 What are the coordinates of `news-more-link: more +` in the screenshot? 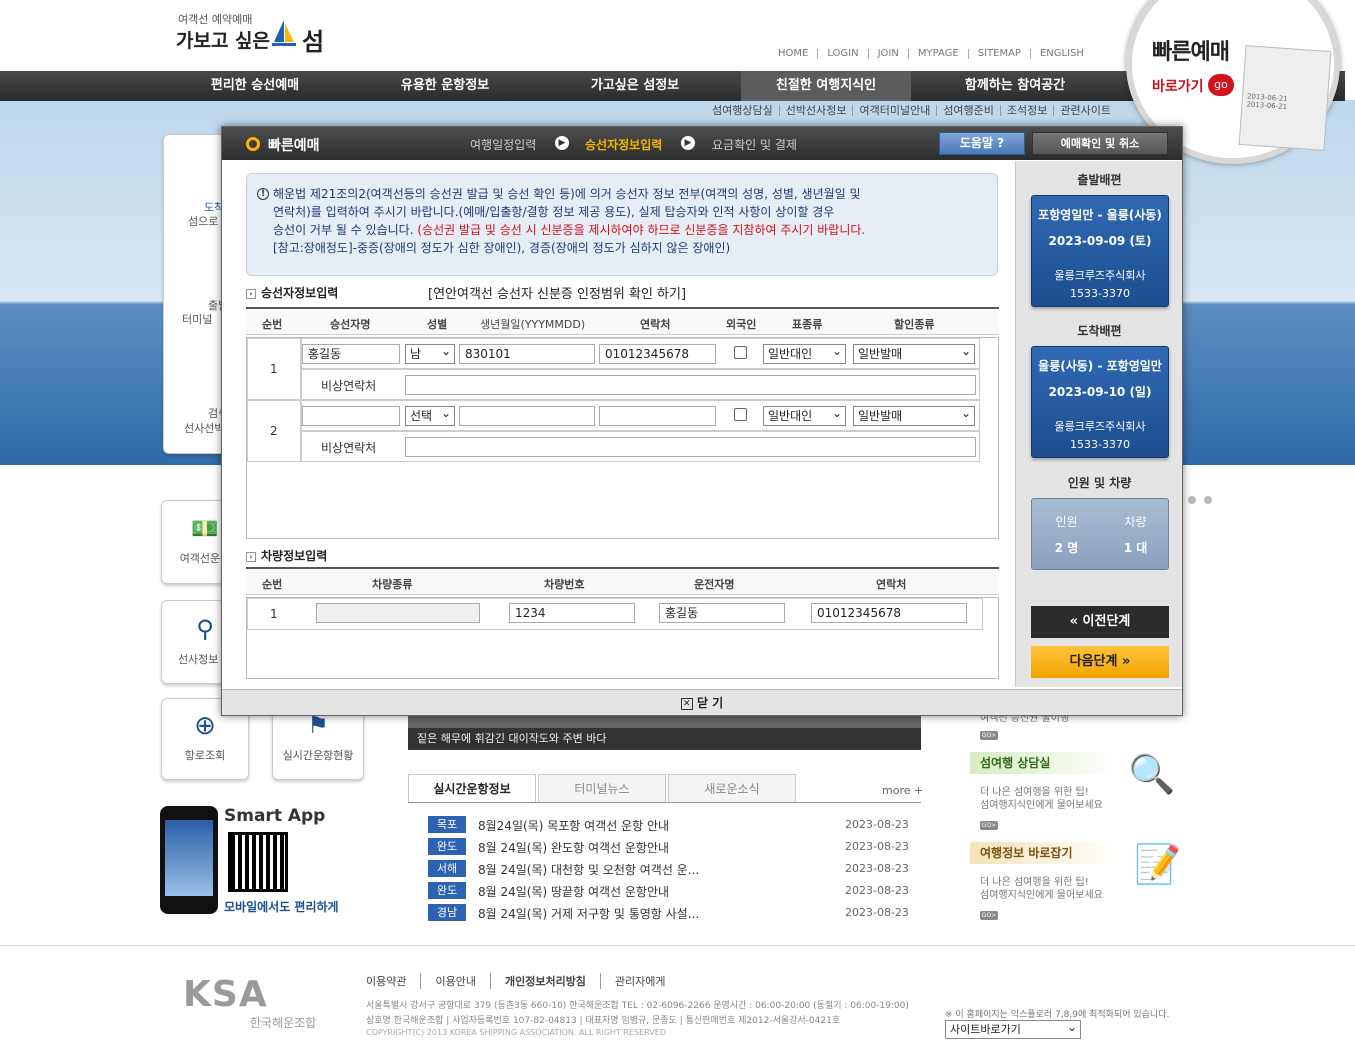 It's located at (902, 790).